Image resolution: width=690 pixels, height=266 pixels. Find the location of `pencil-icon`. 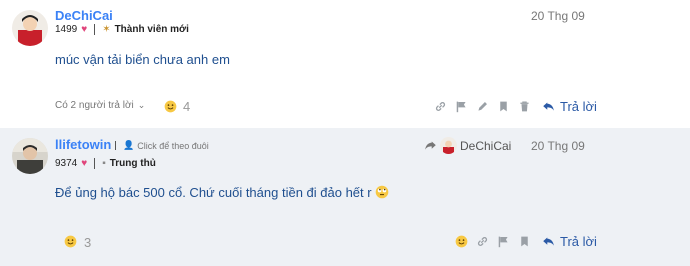

pencil-icon is located at coordinates (482, 106).